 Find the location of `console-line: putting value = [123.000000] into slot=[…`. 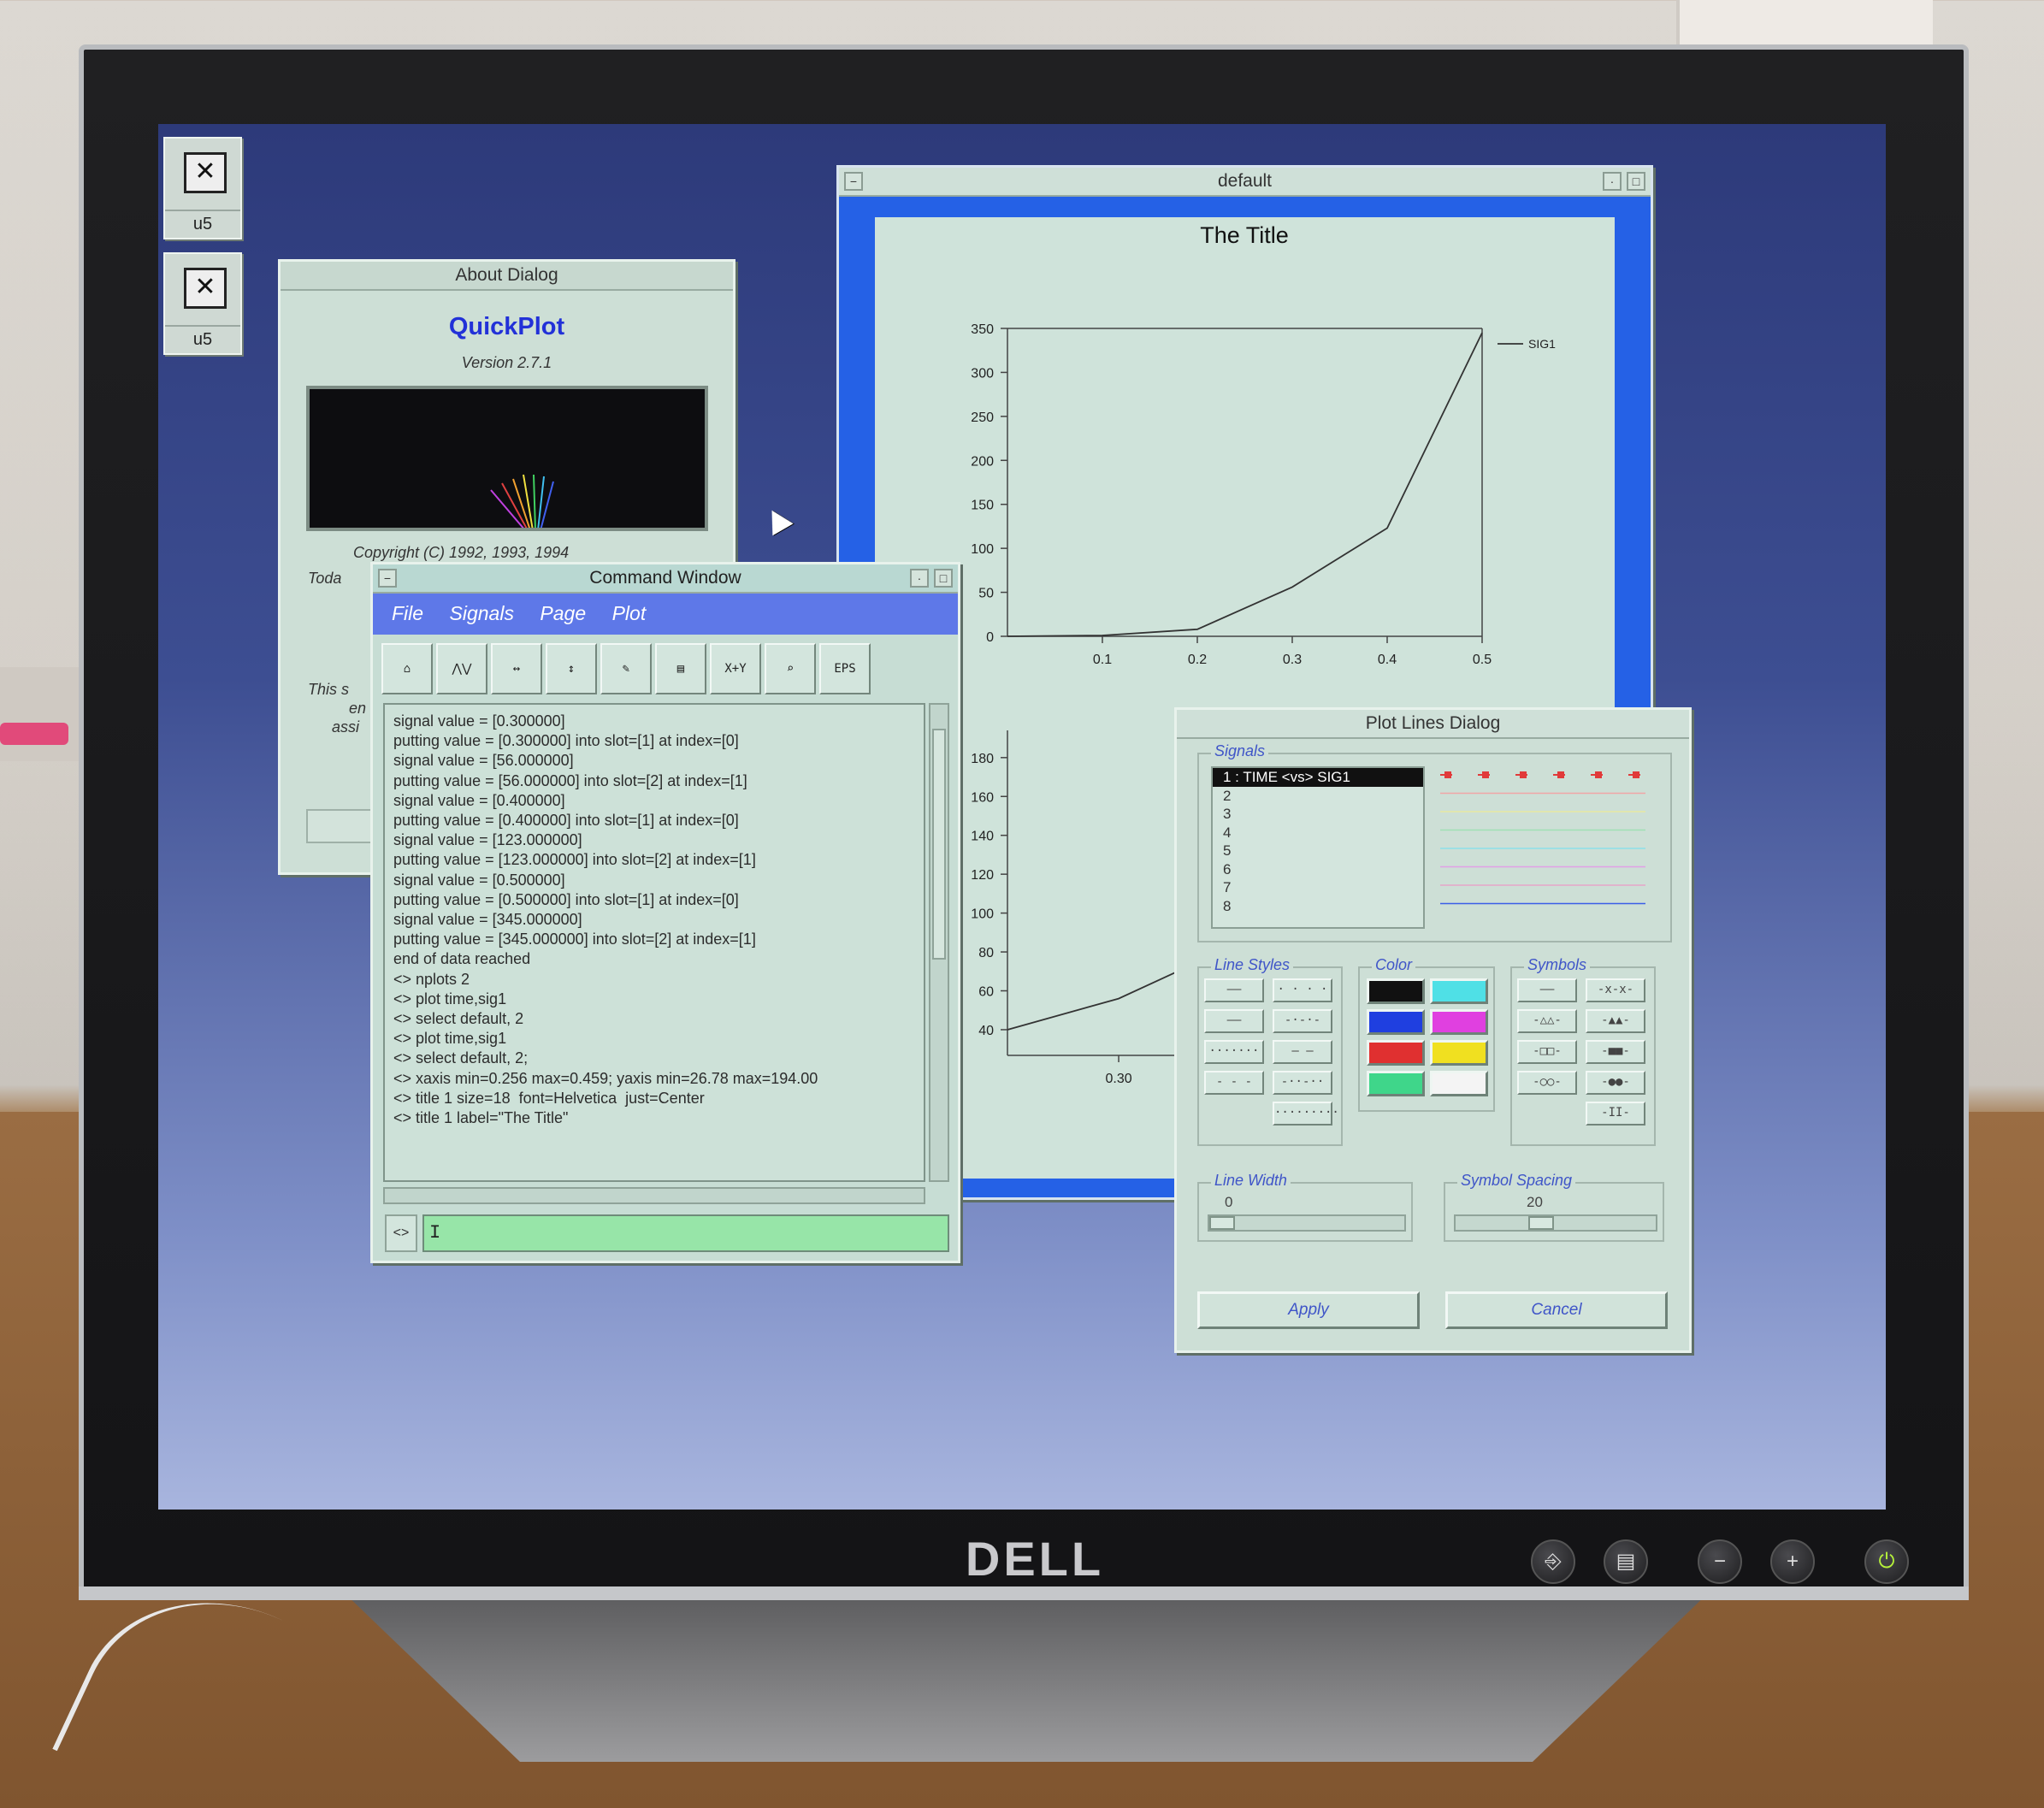

console-line: putting value = [123.000000] into slot=[… is located at coordinates (574, 860).